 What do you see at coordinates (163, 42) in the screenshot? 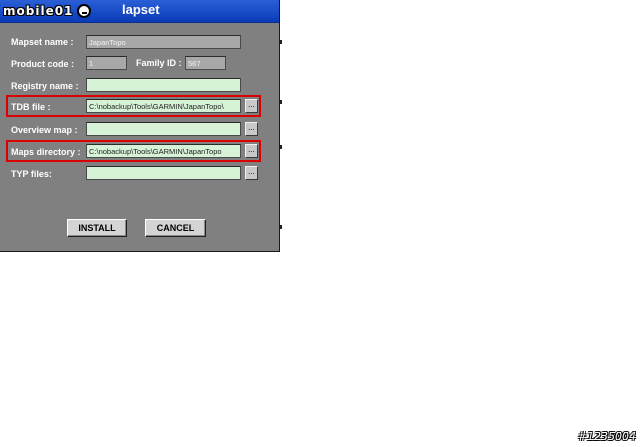
I see `mapset-name-field: JapanTopo` at bounding box center [163, 42].